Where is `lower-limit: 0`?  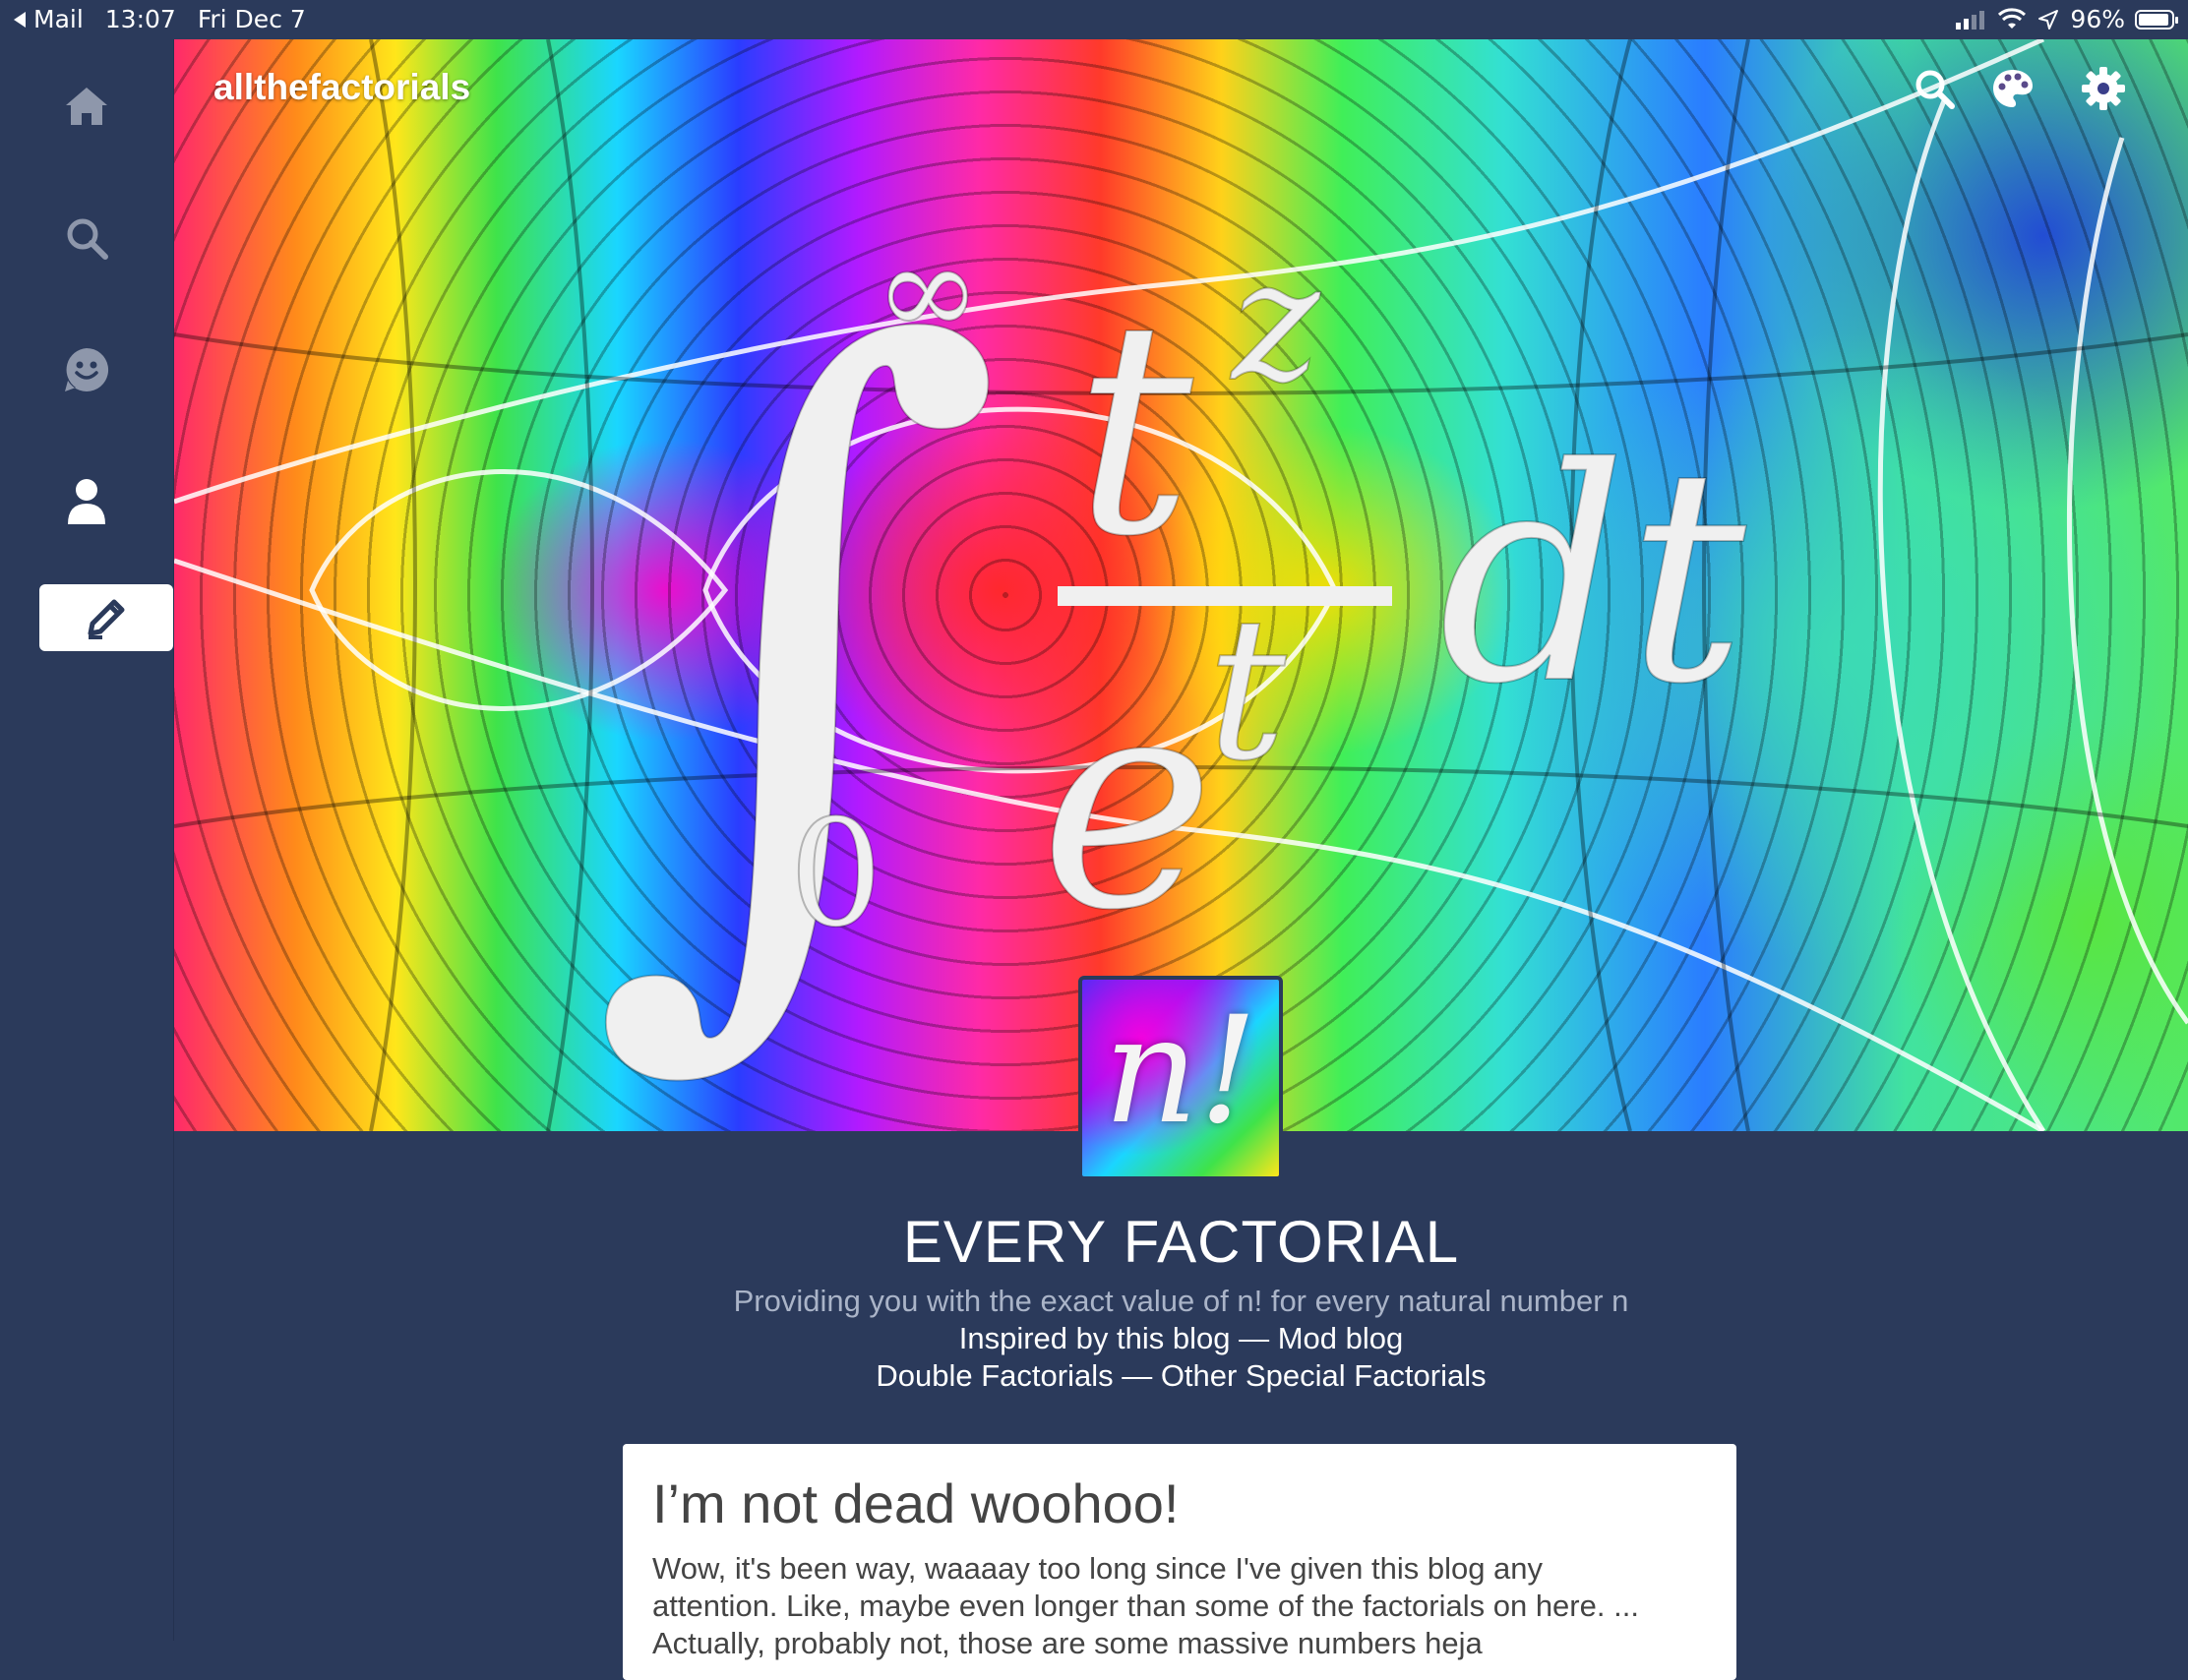 lower-limit: 0 is located at coordinates (835, 874).